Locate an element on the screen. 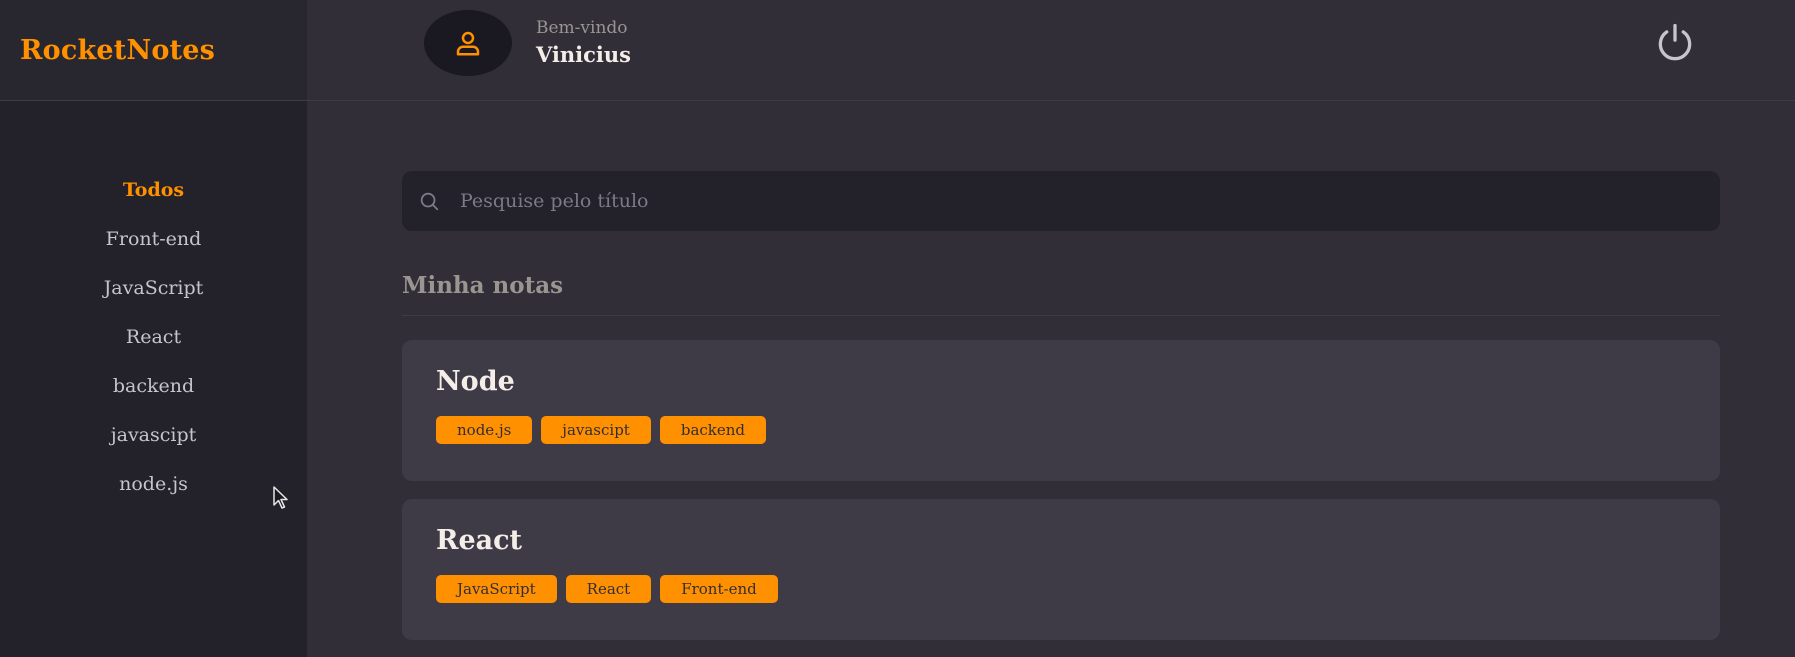 The width and height of the screenshot is (1795, 657). logout-button is located at coordinates (1675, 42).